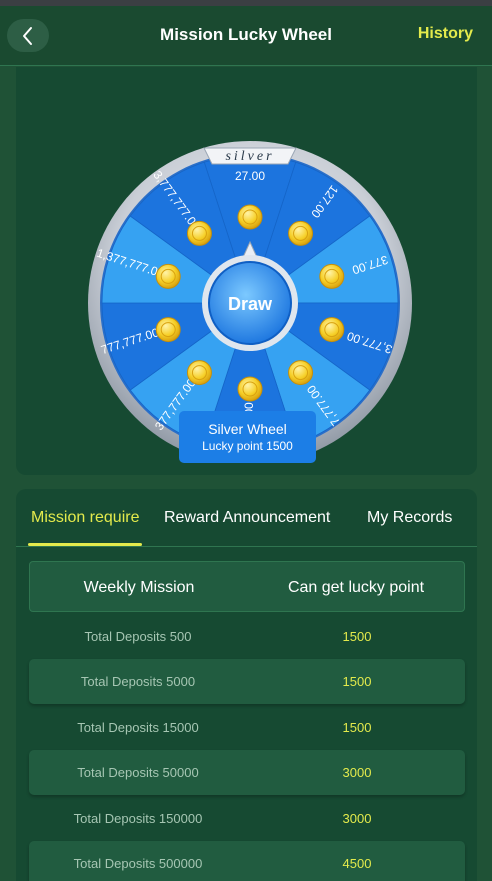  I want to click on mission-cell: Total Deposits 150000, so click(138, 818).